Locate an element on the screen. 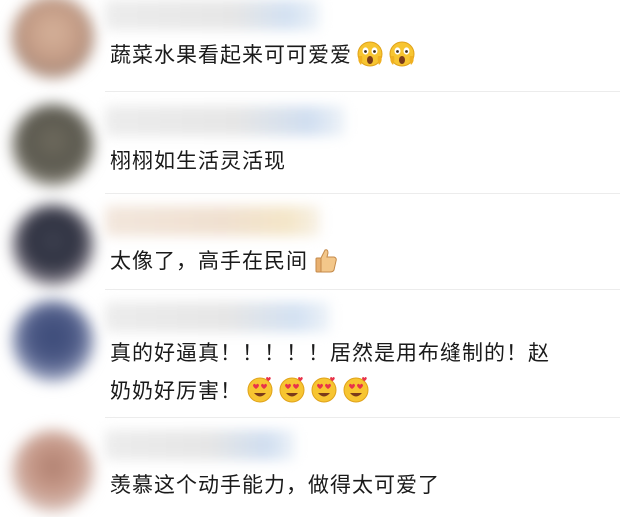 The height and width of the screenshot is (517, 620). comment-text: 栩栩如生活灵活现 is located at coordinates (198, 161).